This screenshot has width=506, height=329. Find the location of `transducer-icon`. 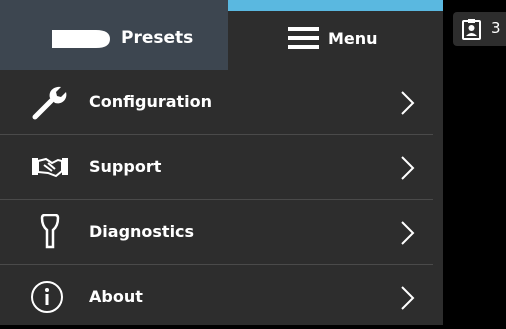

transducer-icon is located at coordinates (50, 231).